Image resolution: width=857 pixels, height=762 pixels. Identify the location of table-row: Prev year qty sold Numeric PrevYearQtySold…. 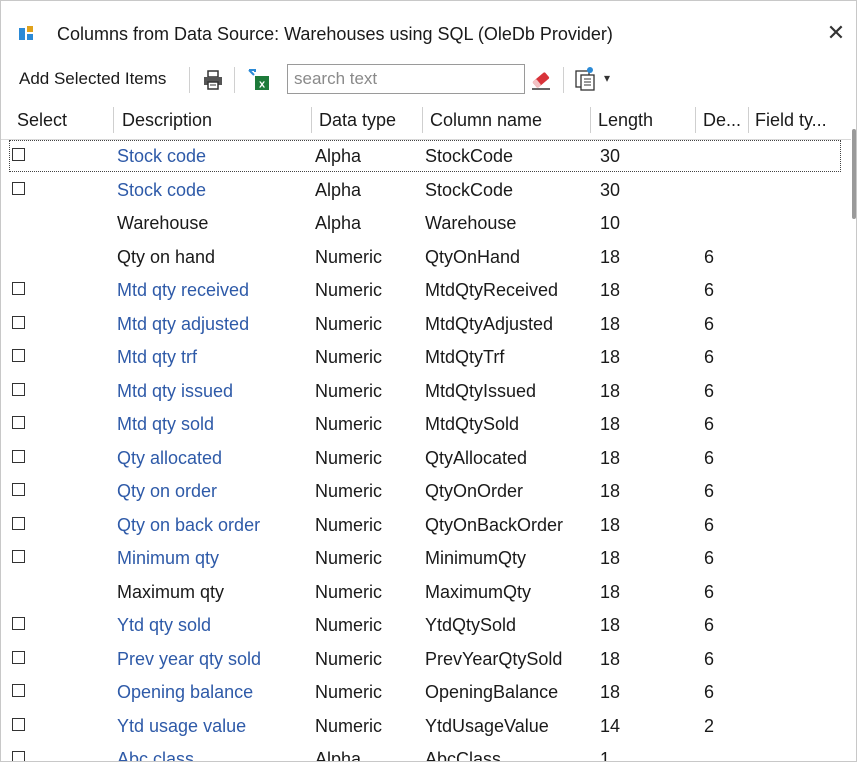
(426, 659).